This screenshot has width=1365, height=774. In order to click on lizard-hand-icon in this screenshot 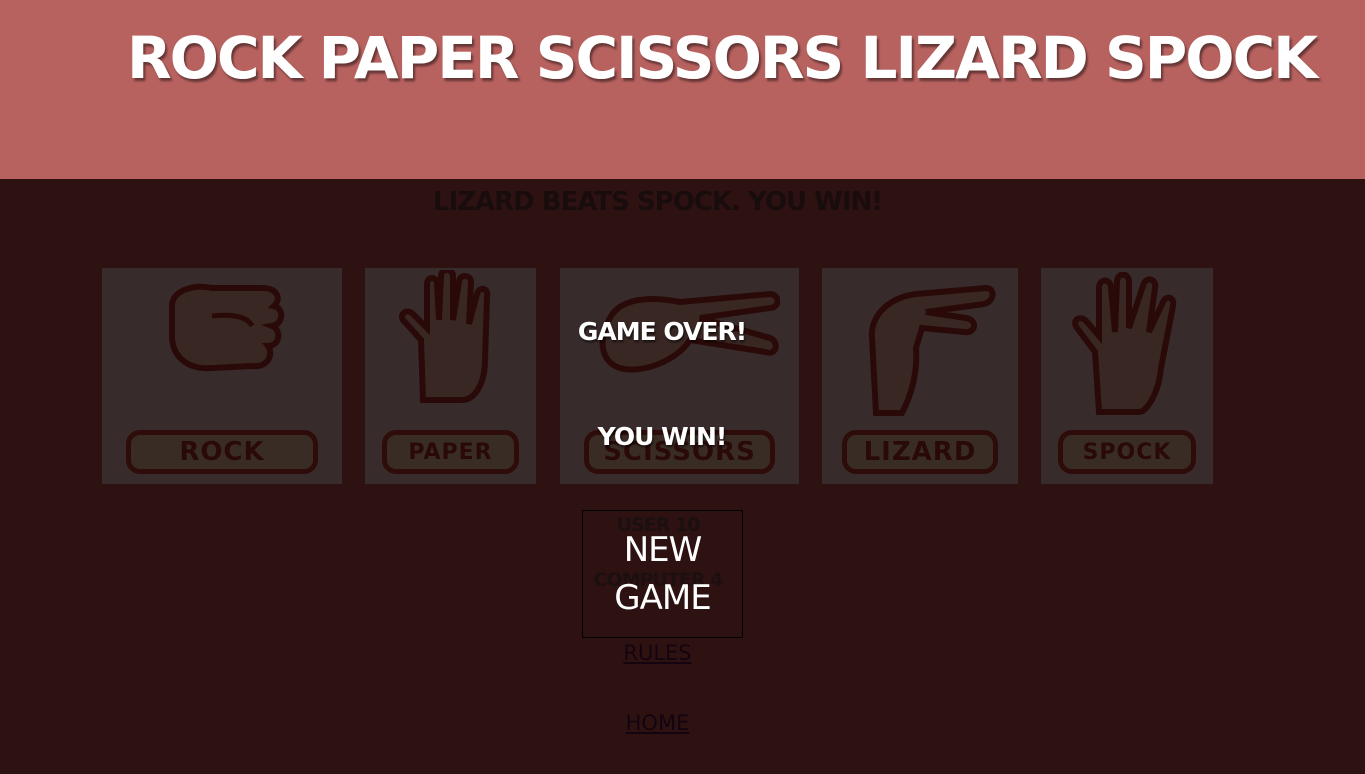, I will do `click(932, 350)`.